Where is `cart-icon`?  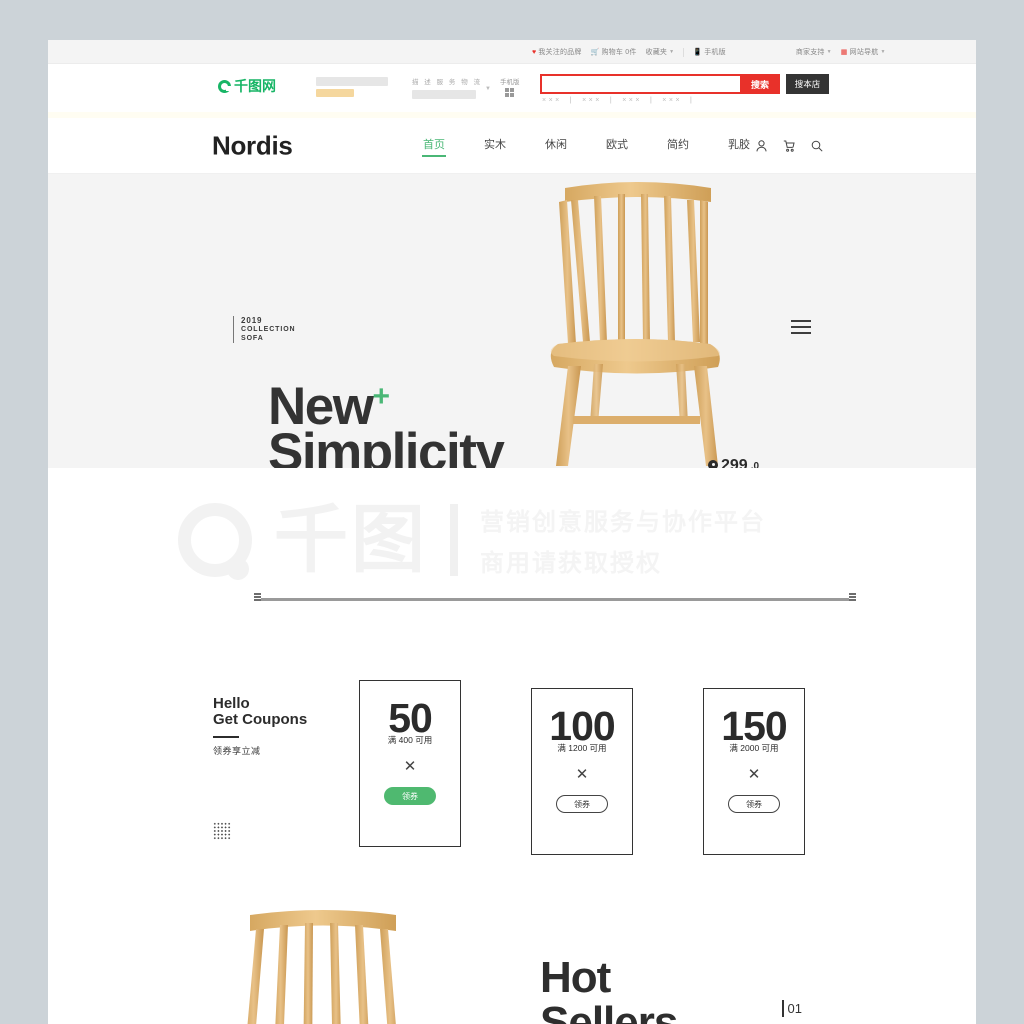 cart-icon is located at coordinates (789, 146).